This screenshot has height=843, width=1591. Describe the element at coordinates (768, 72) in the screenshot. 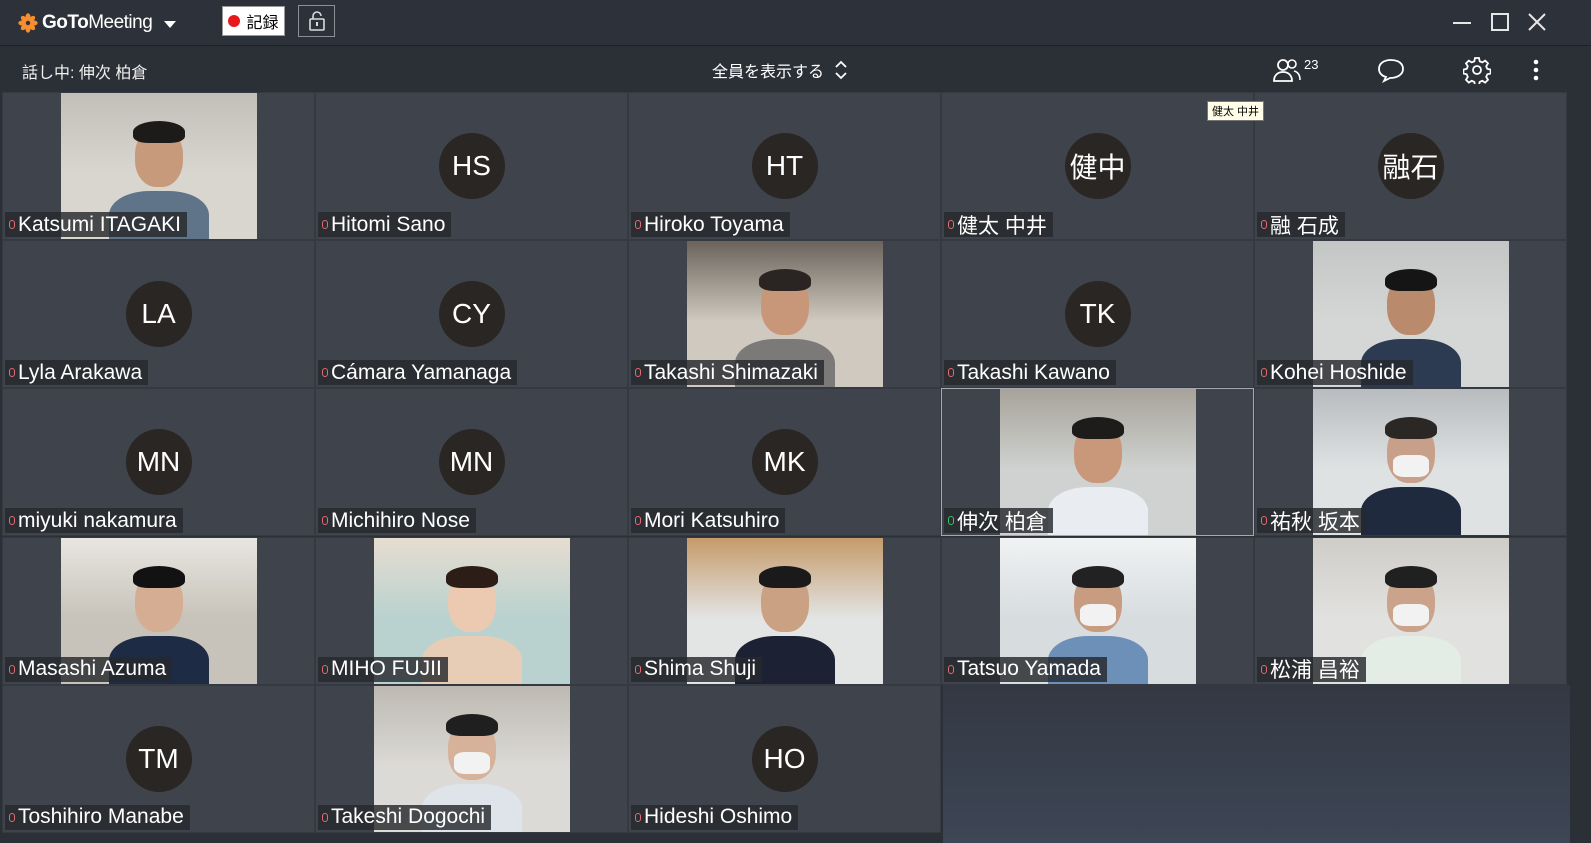

I see `view-selector-label: 全員を表示する` at that location.